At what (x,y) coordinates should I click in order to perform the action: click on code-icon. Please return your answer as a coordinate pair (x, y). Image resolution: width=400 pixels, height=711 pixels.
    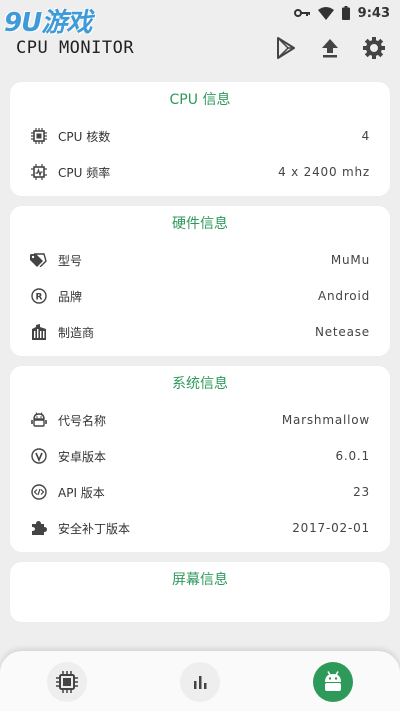
    Looking at the image, I should click on (39, 492).